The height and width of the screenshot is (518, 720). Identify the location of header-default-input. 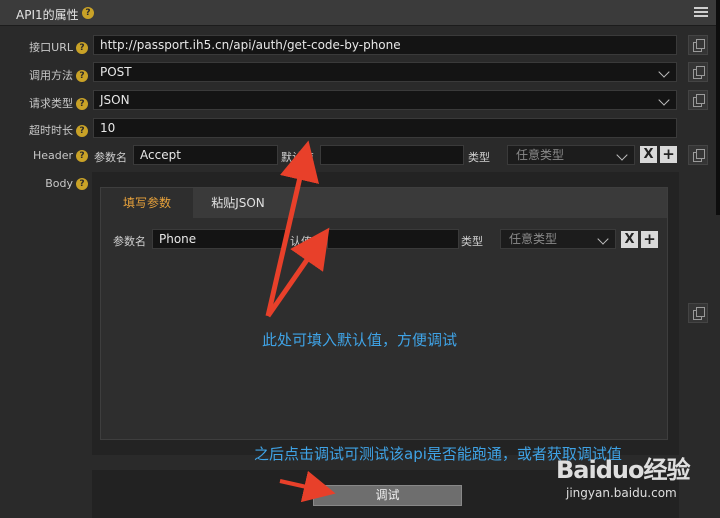
(392, 155).